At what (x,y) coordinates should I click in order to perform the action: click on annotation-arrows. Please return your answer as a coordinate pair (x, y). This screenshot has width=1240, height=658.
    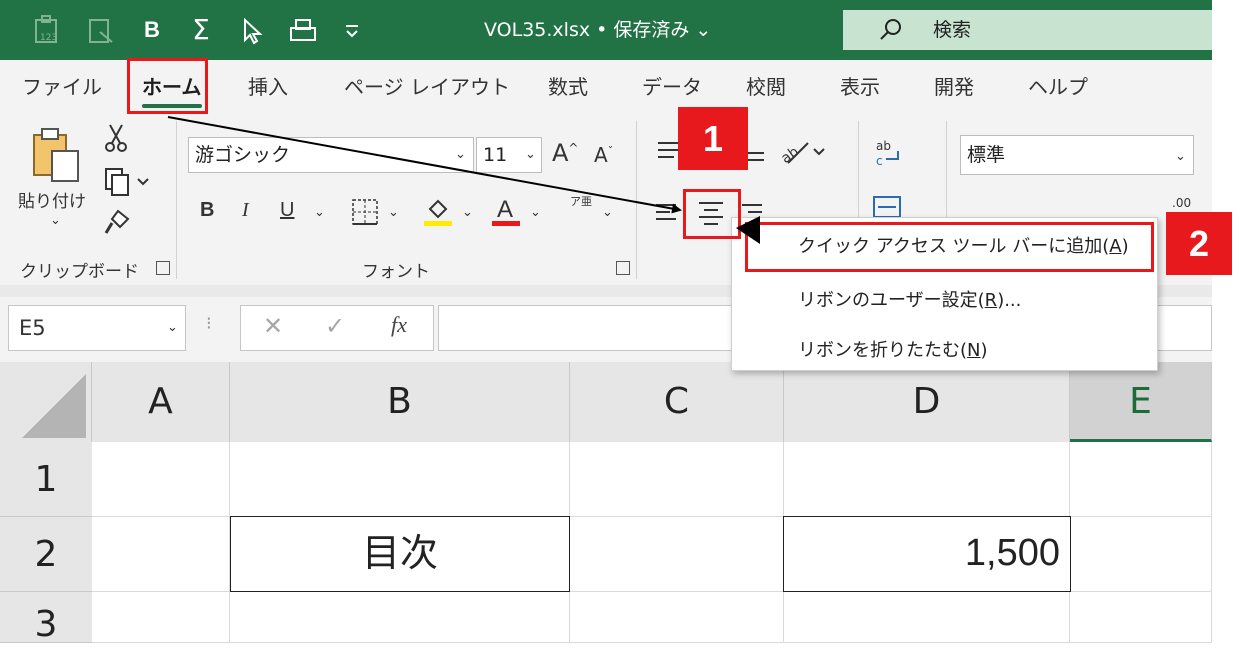
    Looking at the image, I should click on (463, 180).